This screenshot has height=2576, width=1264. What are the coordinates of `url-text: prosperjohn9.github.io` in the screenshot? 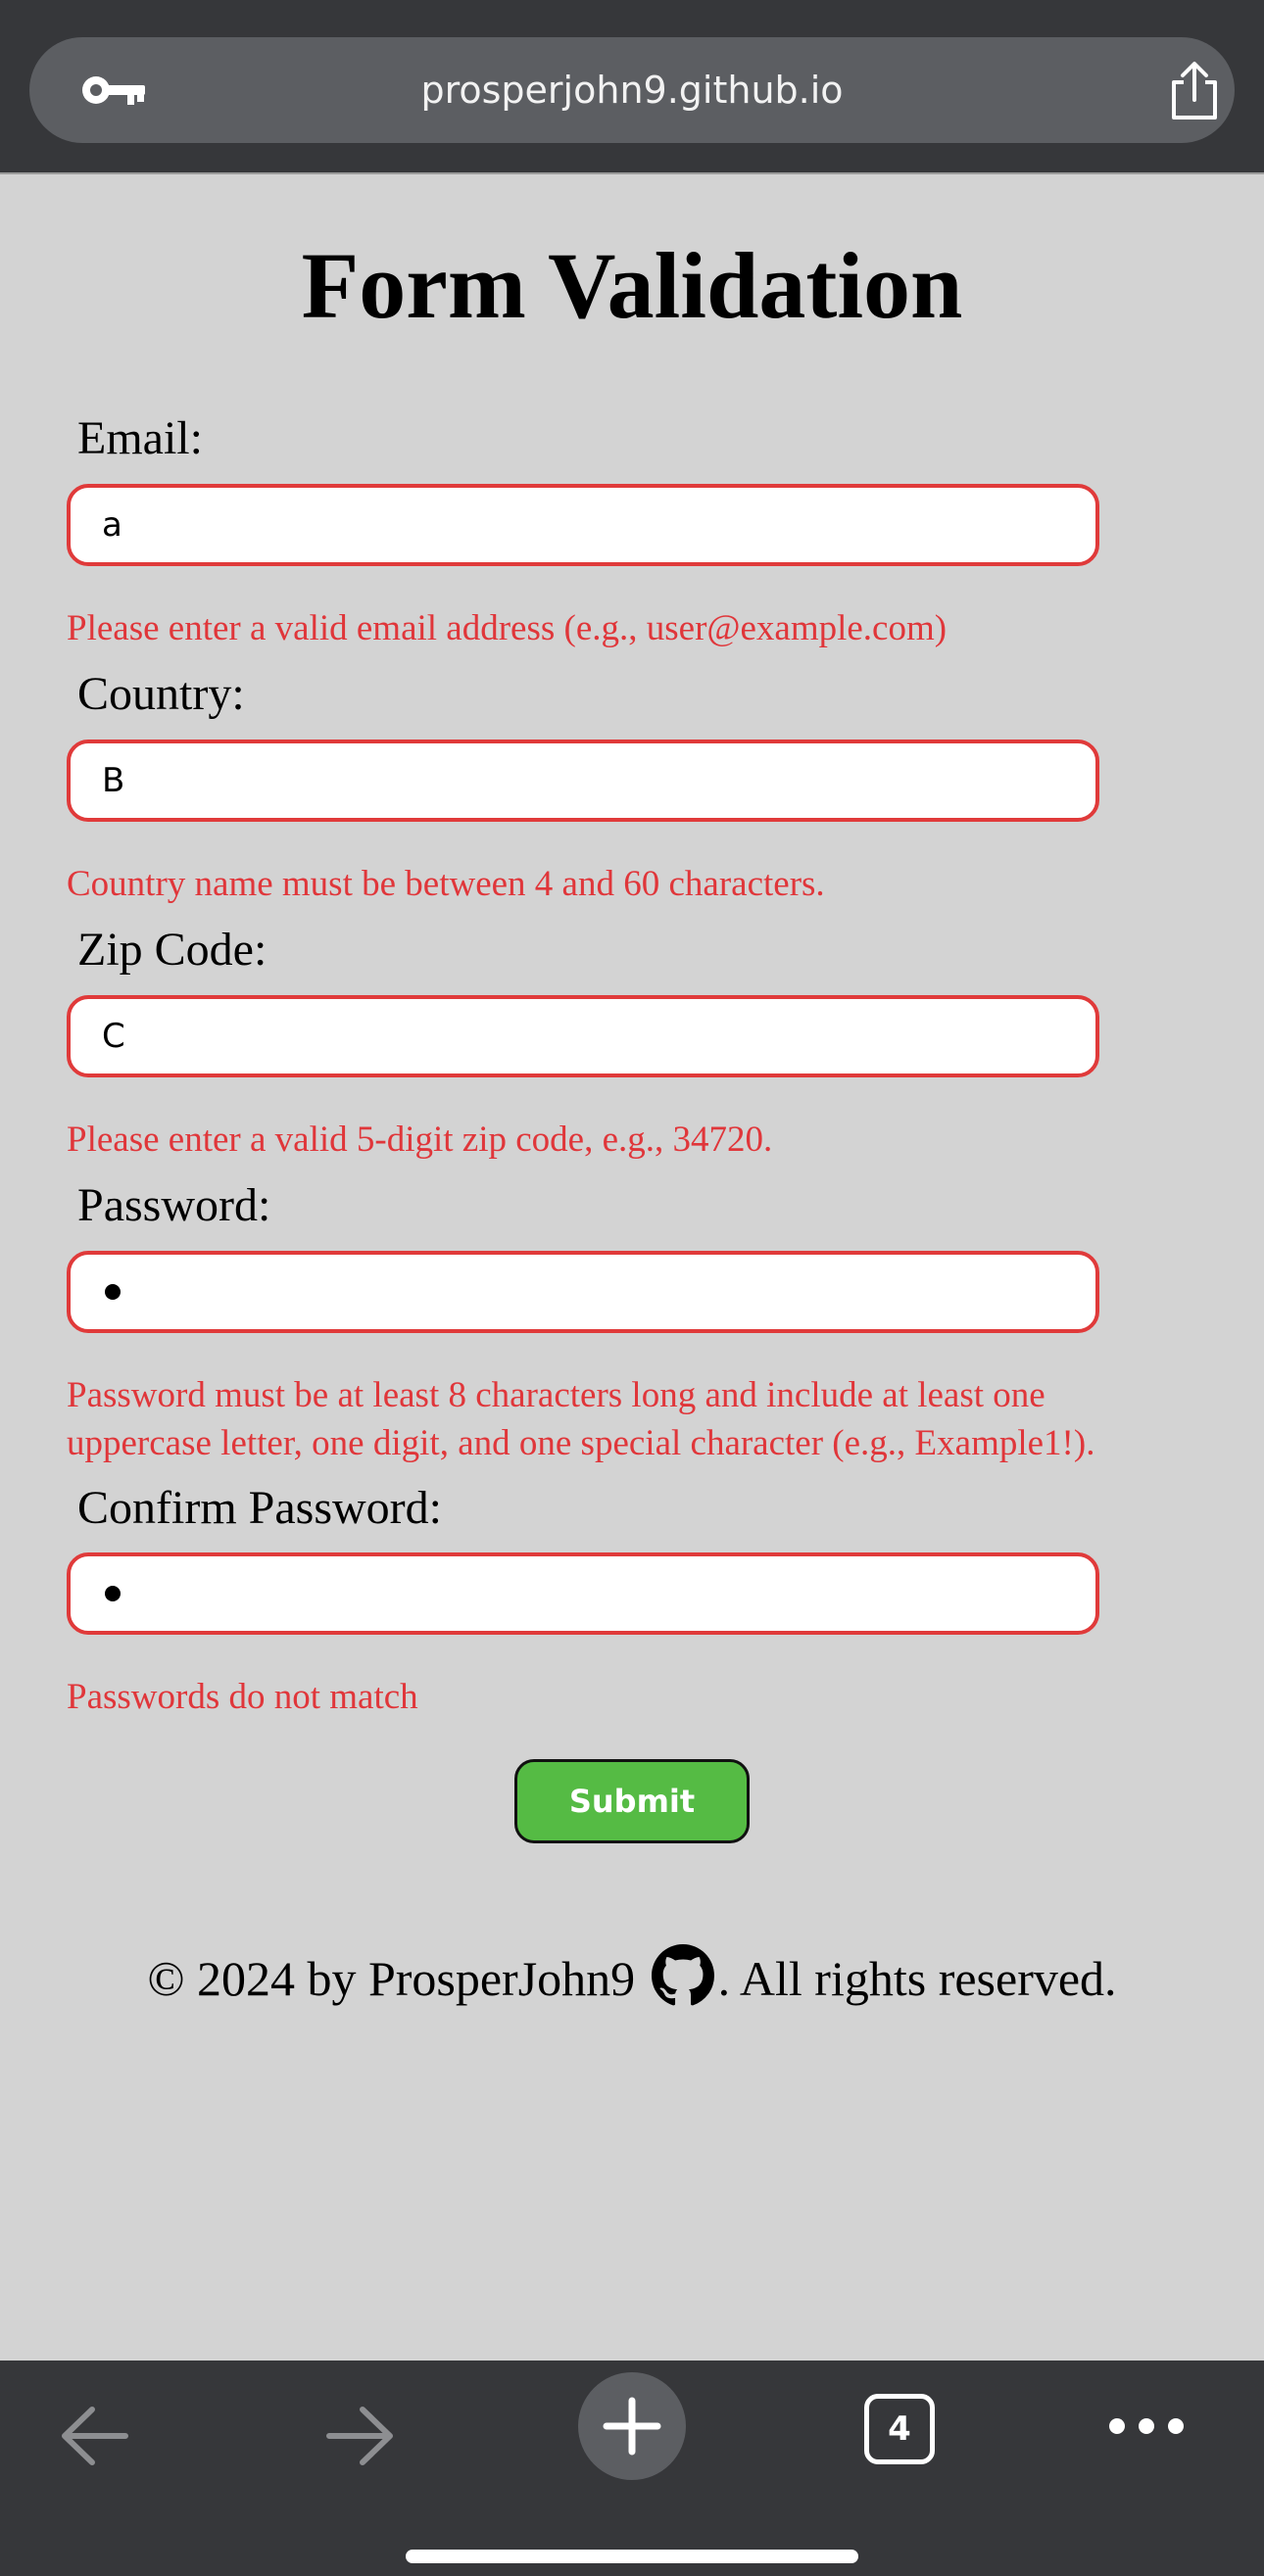 It's located at (632, 90).